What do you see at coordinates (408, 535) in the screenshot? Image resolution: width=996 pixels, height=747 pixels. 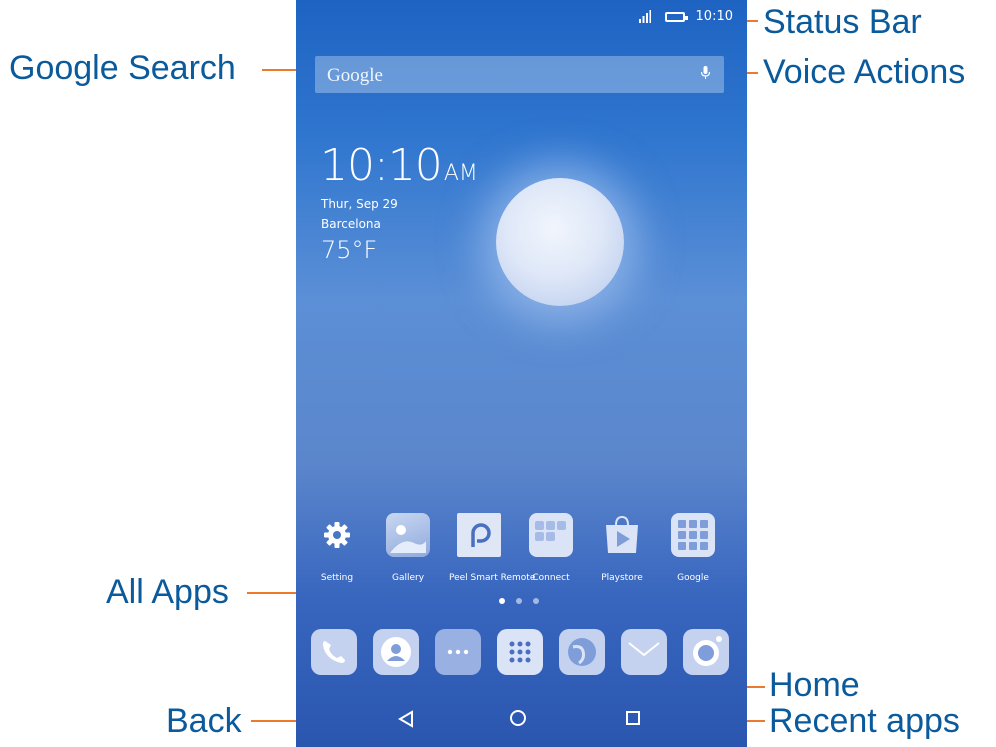 I see `gallery-icon` at bounding box center [408, 535].